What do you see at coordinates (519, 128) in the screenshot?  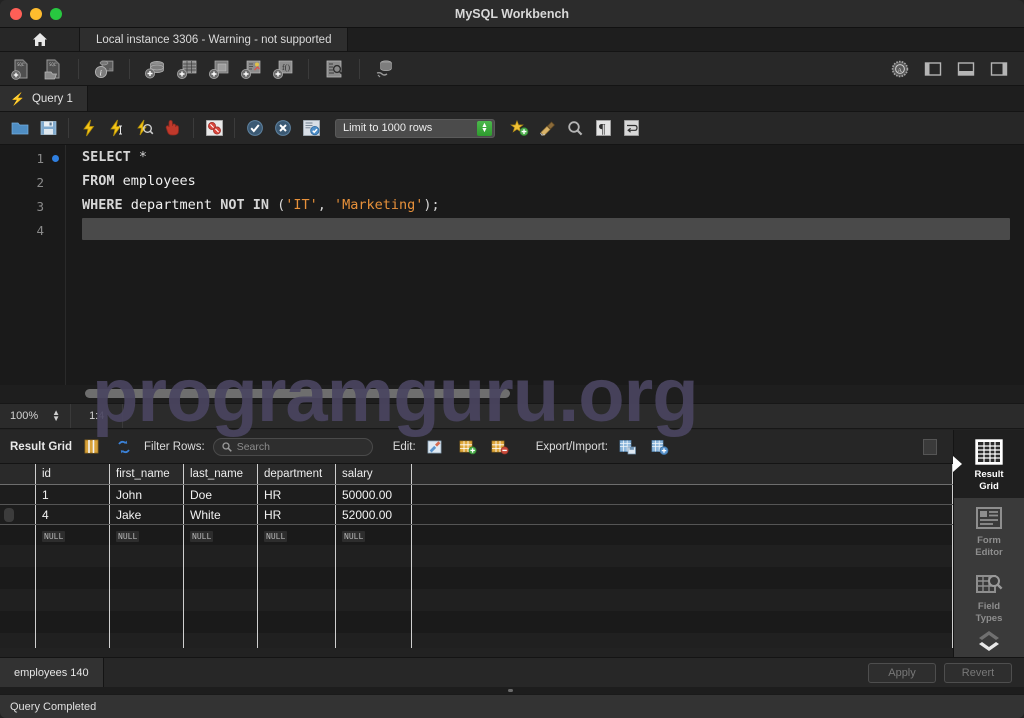 I see `beautify-icon` at bounding box center [519, 128].